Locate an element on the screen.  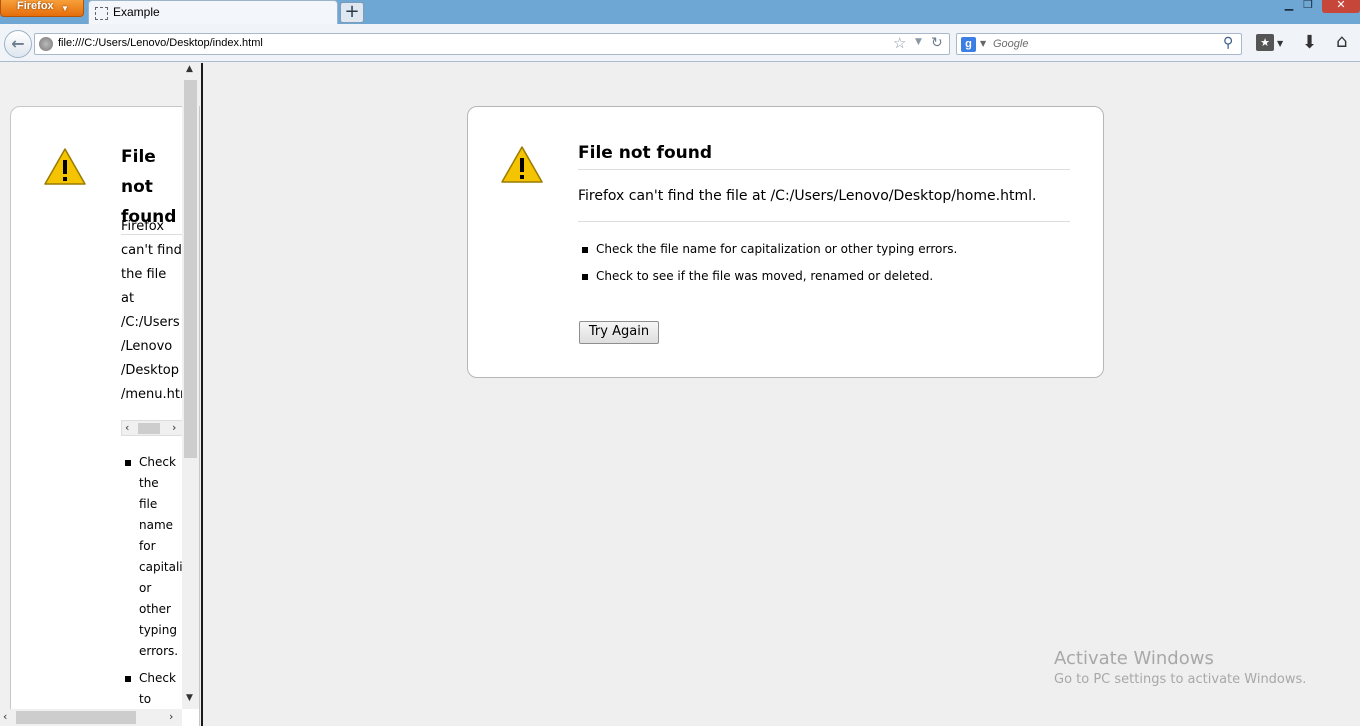
inner-horizontal-scrollbar: ‹ › is located at coordinates (152, 428).